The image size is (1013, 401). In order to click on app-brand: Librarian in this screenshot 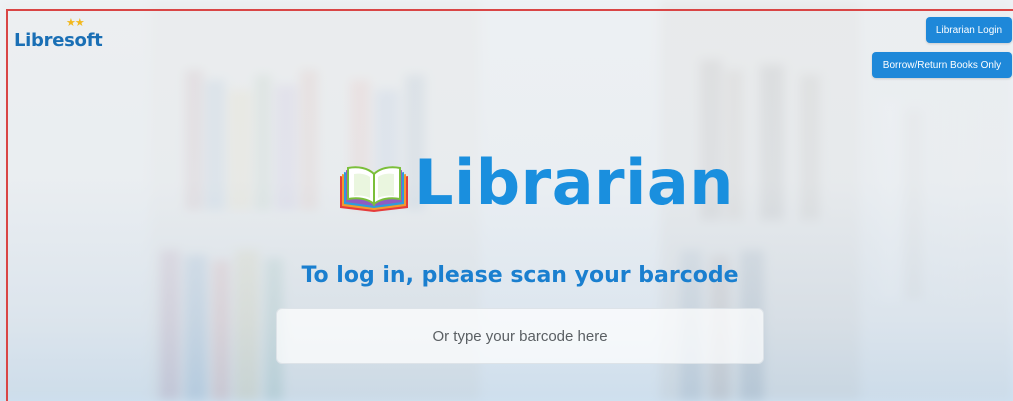, I will do `click(535, 183)`.